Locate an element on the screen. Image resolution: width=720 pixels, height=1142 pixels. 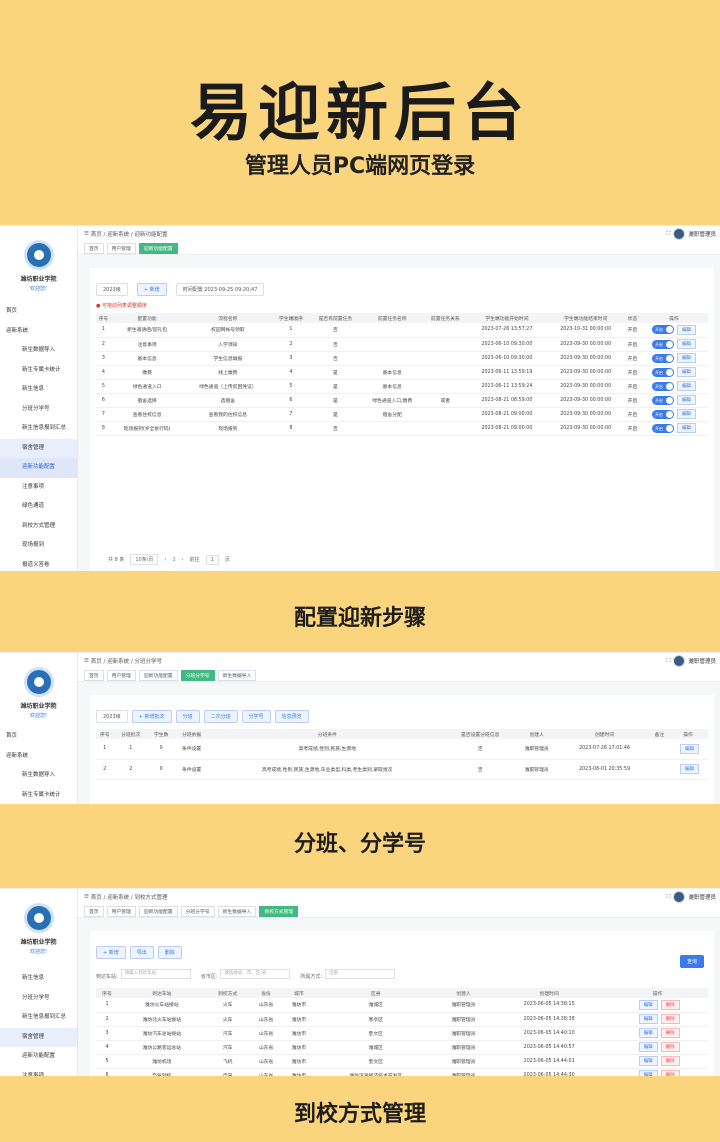
toolbar-button: 分班 is located at coordinates (187, 716).